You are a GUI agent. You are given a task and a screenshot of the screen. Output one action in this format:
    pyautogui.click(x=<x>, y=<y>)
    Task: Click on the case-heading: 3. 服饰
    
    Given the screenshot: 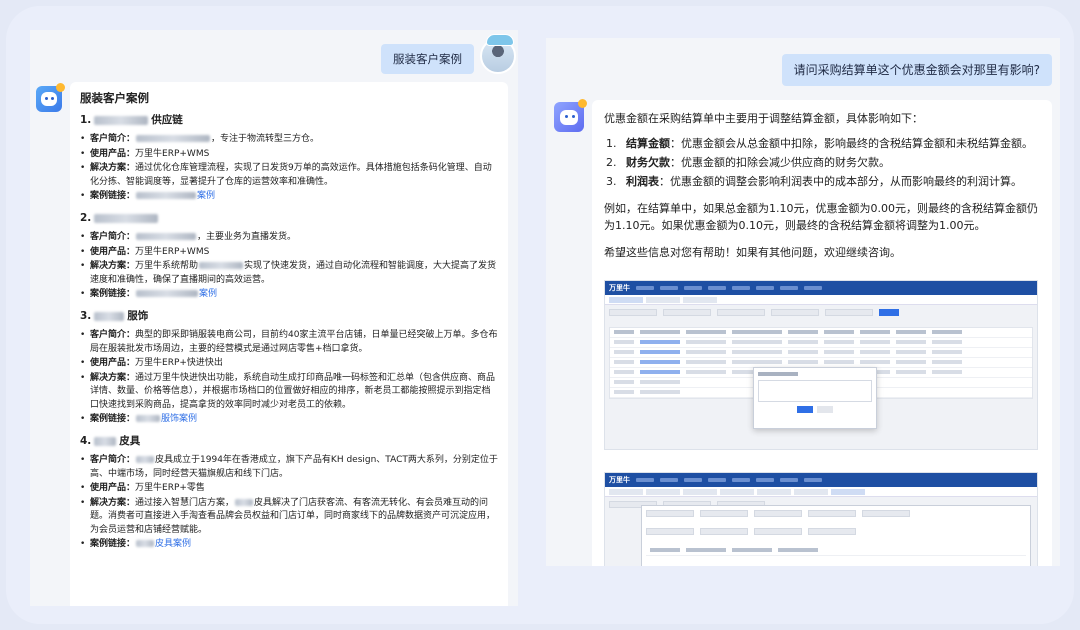 What is the action you would take?
    pyautogui.click(x=289, y=317)
    